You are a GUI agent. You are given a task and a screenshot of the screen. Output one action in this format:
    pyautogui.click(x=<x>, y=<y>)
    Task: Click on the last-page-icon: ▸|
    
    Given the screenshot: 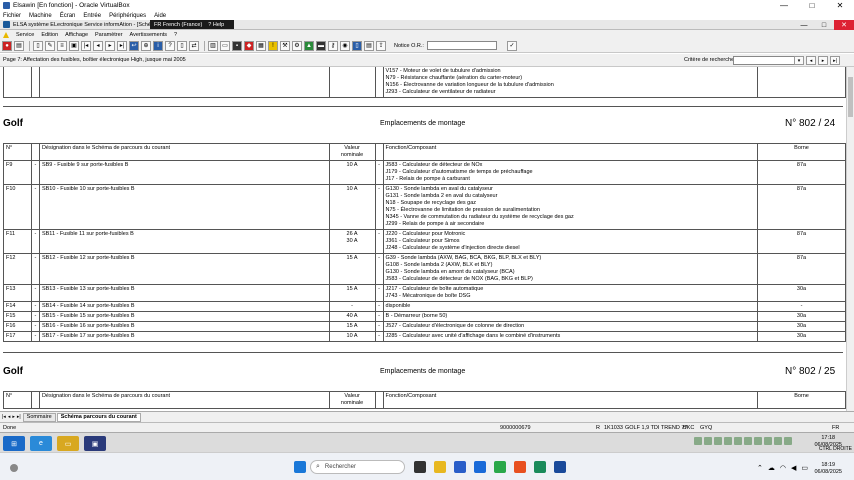 What is the action you would take?
    pyautogui.click(x=122, y=45)
    